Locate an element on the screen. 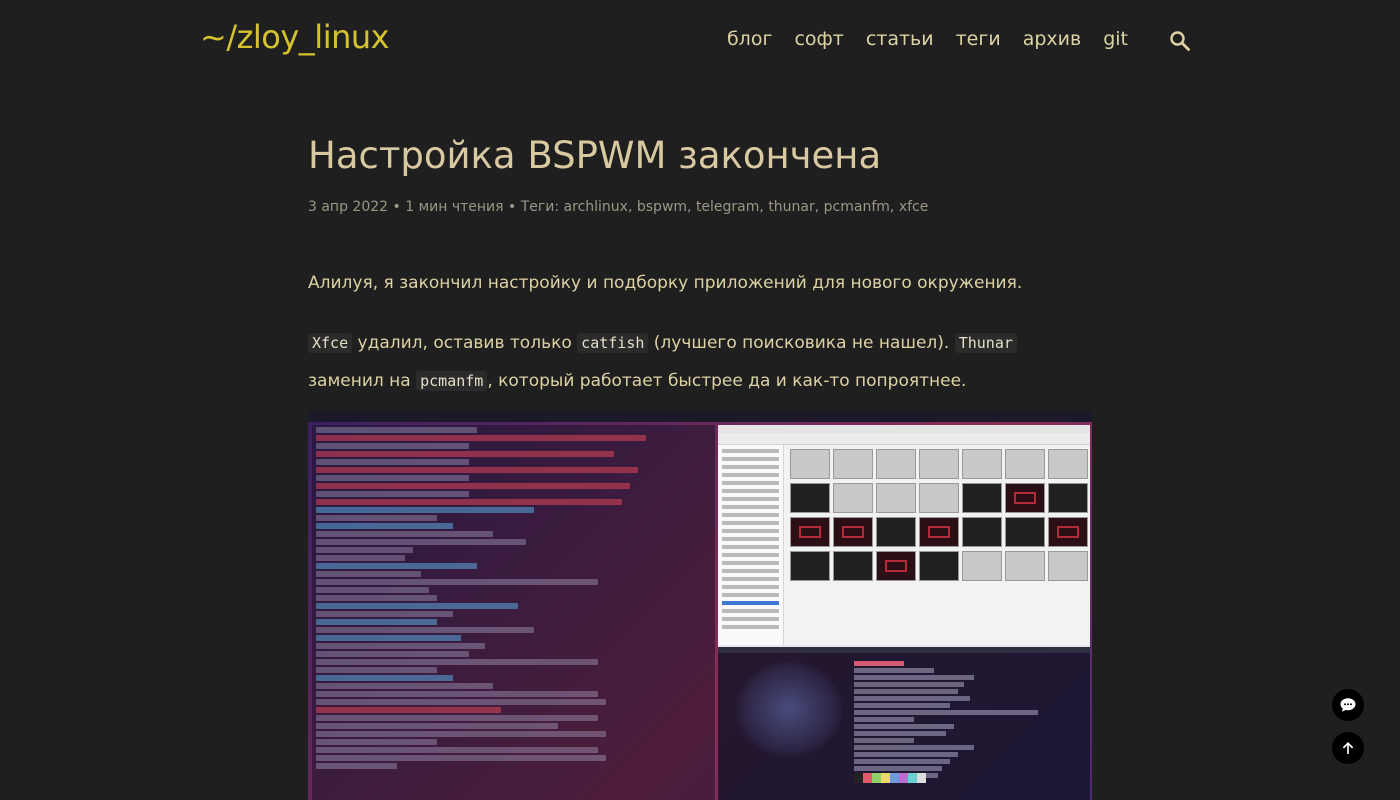  paragraph-text: заменил на is located at coordinates (362, 381).